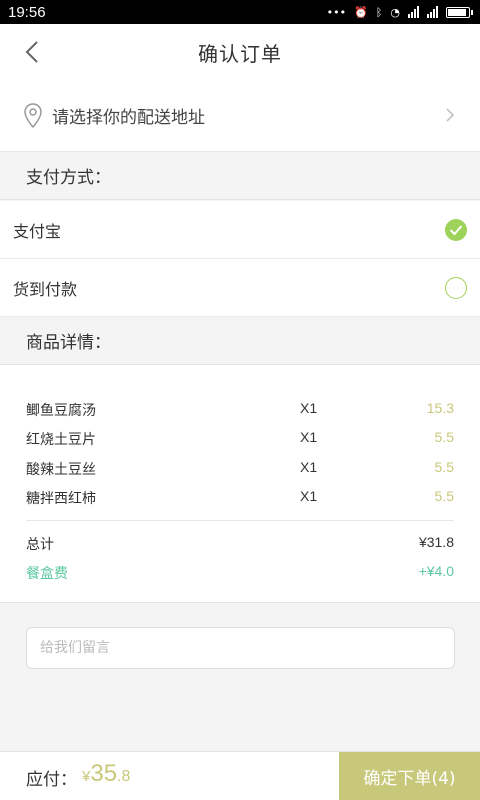 Image resolution: width=480 pixels, height=800 pixels. What do you see at coordinates (51, 780) in the screenshot?
I see `payable-label: 应付：` at bounding box center [51, 780].